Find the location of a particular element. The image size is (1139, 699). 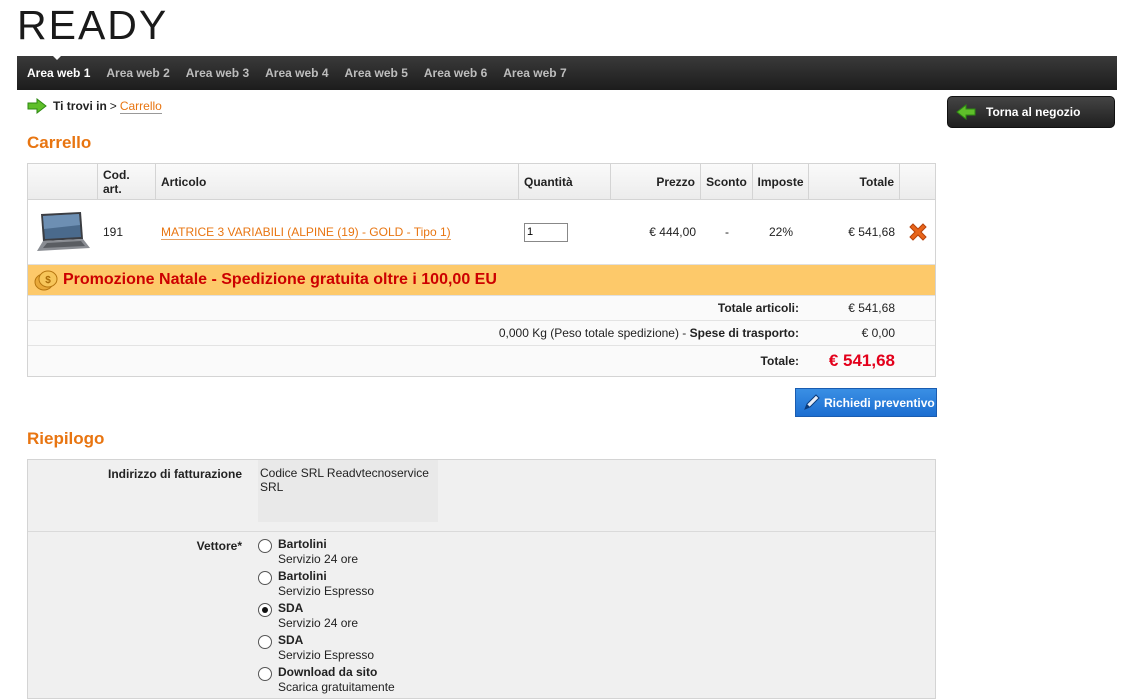

header-totale: Totale is located at coordinates (854, 181).